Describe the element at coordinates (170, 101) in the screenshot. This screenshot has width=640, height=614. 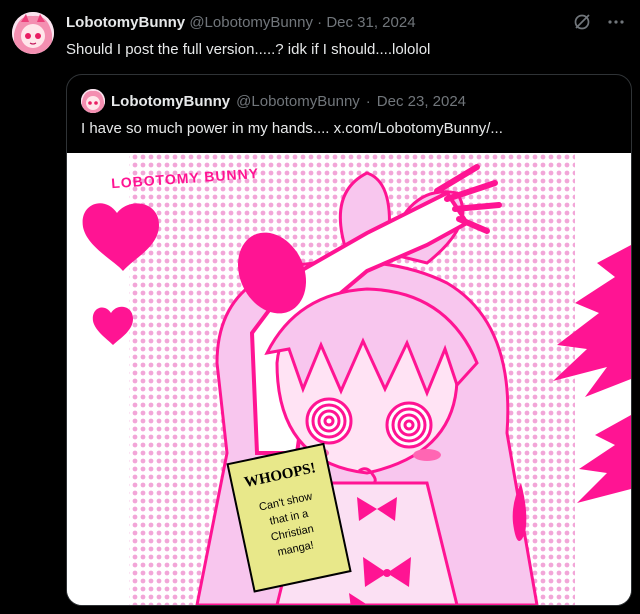
I see `quoted-author-name: LobotomyBunny` at that location.